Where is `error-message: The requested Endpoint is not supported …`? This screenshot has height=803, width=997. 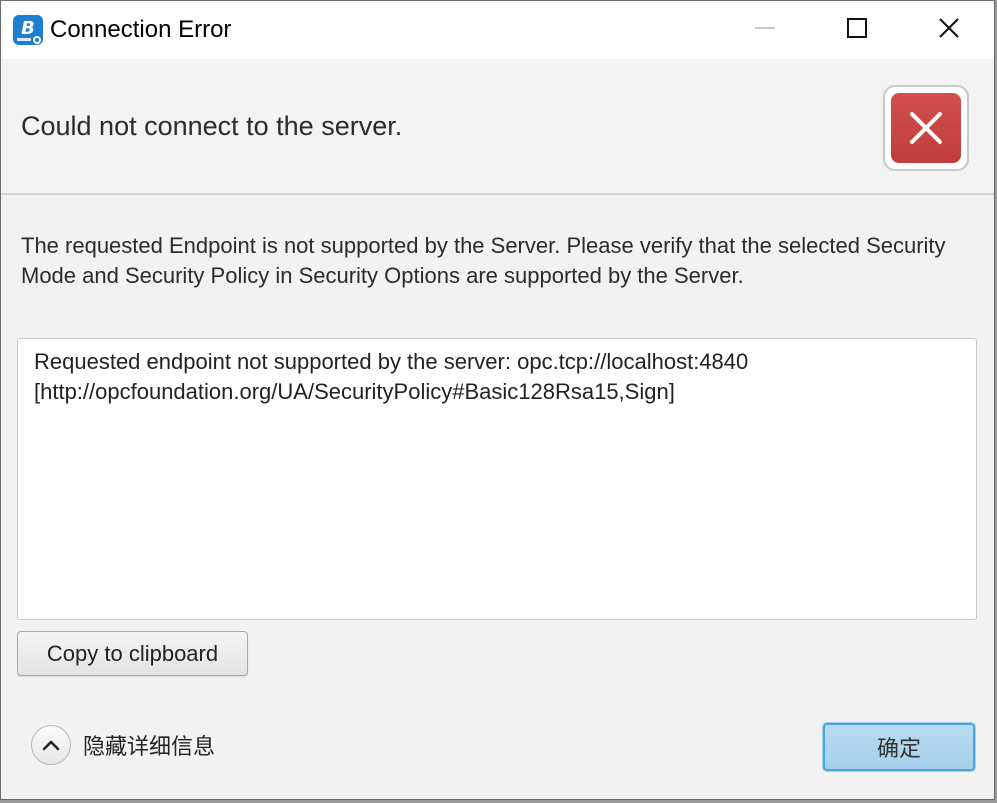 error-message: The requested Endpoint is not supported … is located at coordinates (483, 260).